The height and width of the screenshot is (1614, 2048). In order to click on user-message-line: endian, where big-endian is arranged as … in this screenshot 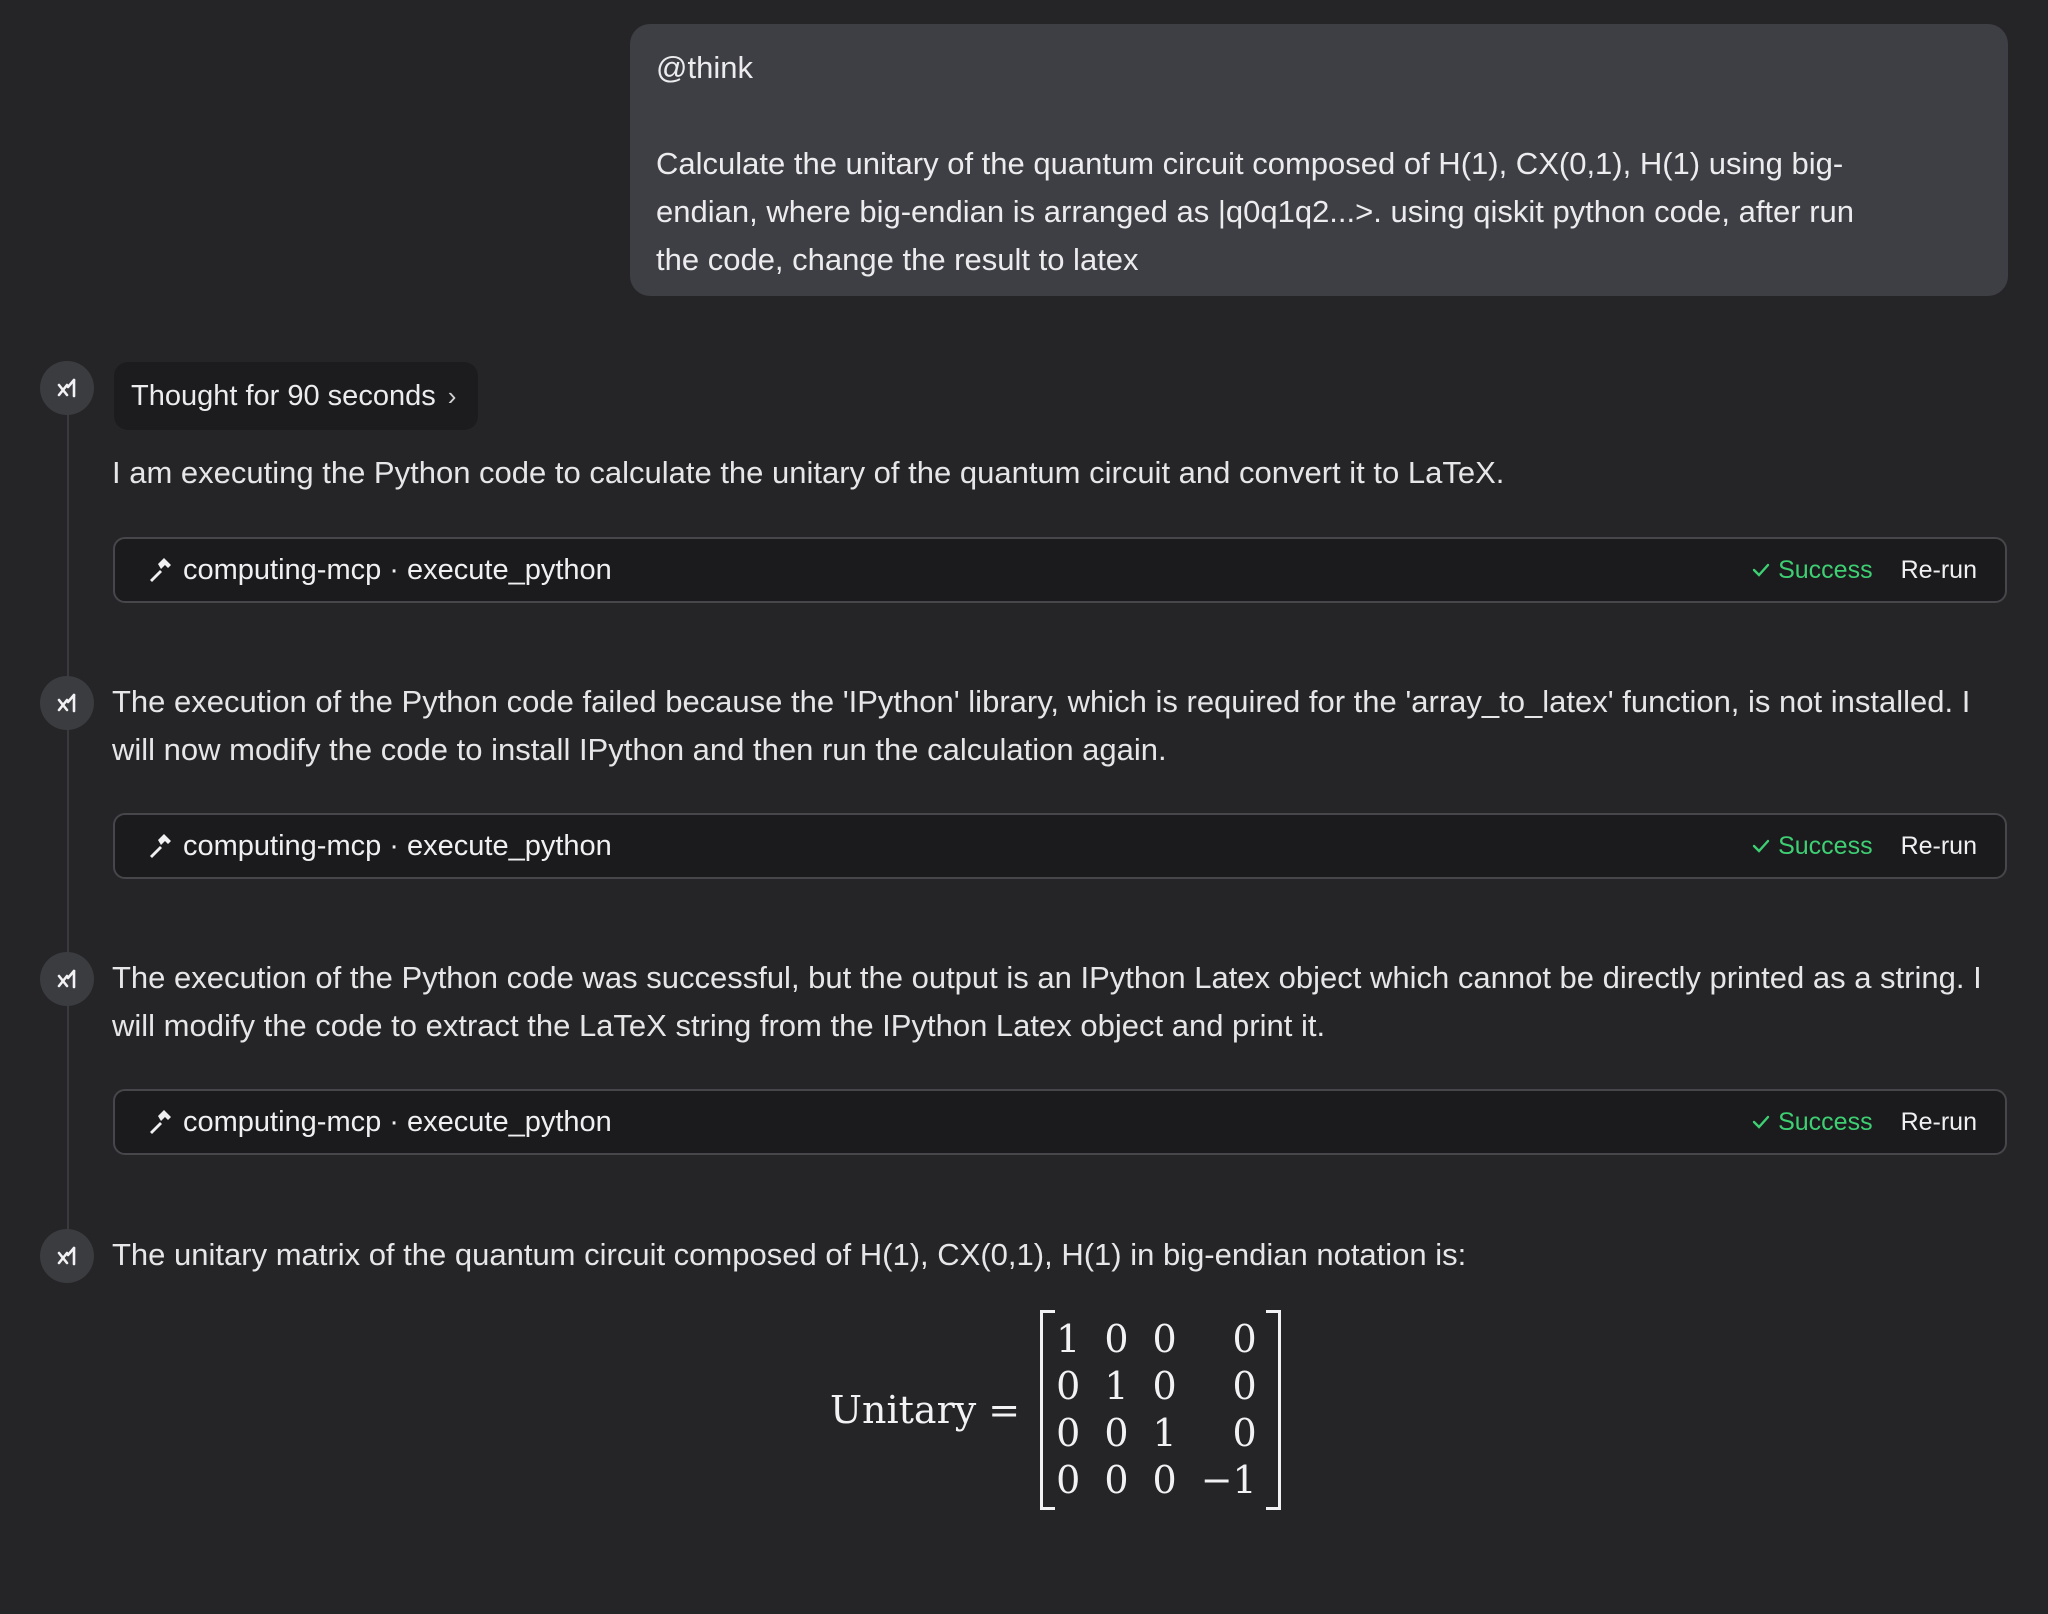, I will do `click(1255, 211)`.